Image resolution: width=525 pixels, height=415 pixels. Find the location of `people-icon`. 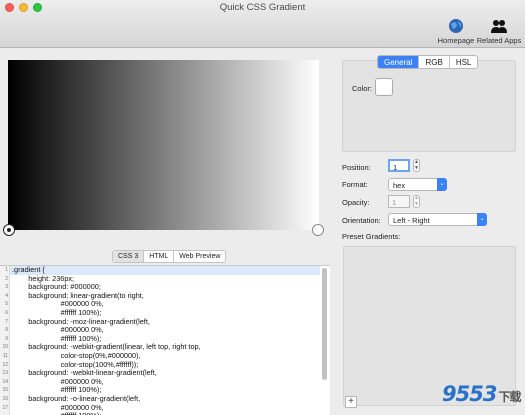

people-icon is located at coordinates (499, 26).